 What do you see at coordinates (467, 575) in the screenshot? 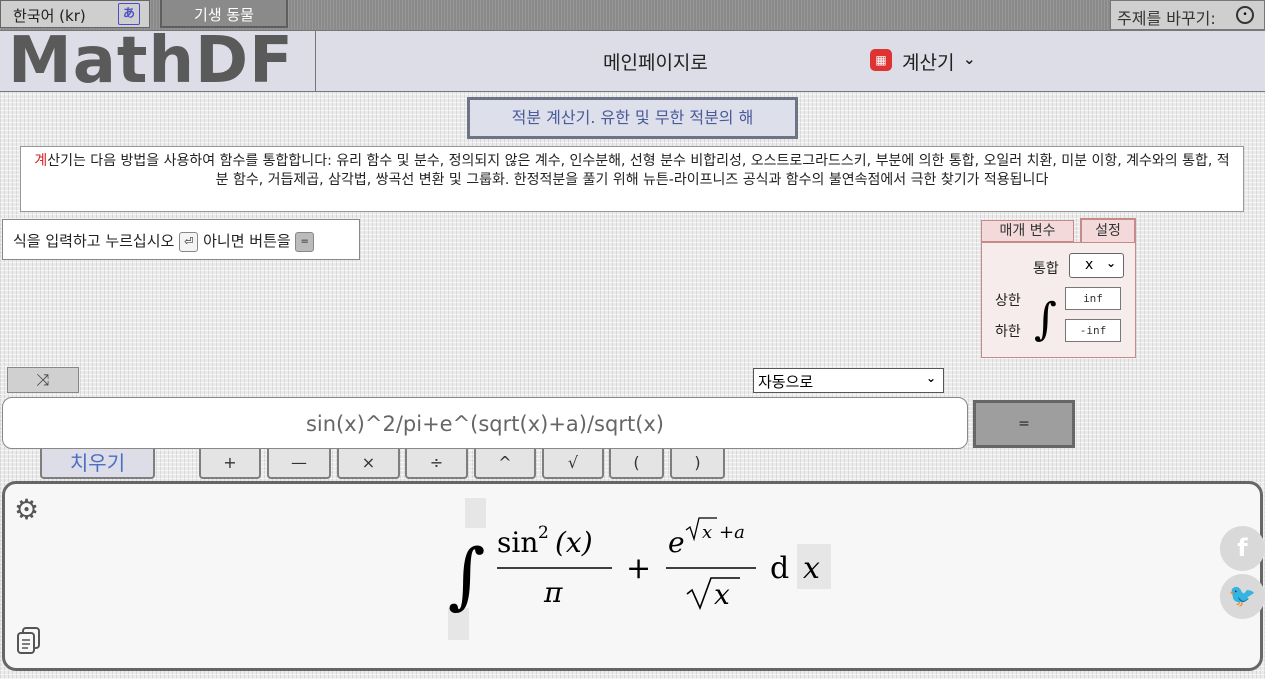
I see `integral-sign: ∫` at bounding box center [467, 575].